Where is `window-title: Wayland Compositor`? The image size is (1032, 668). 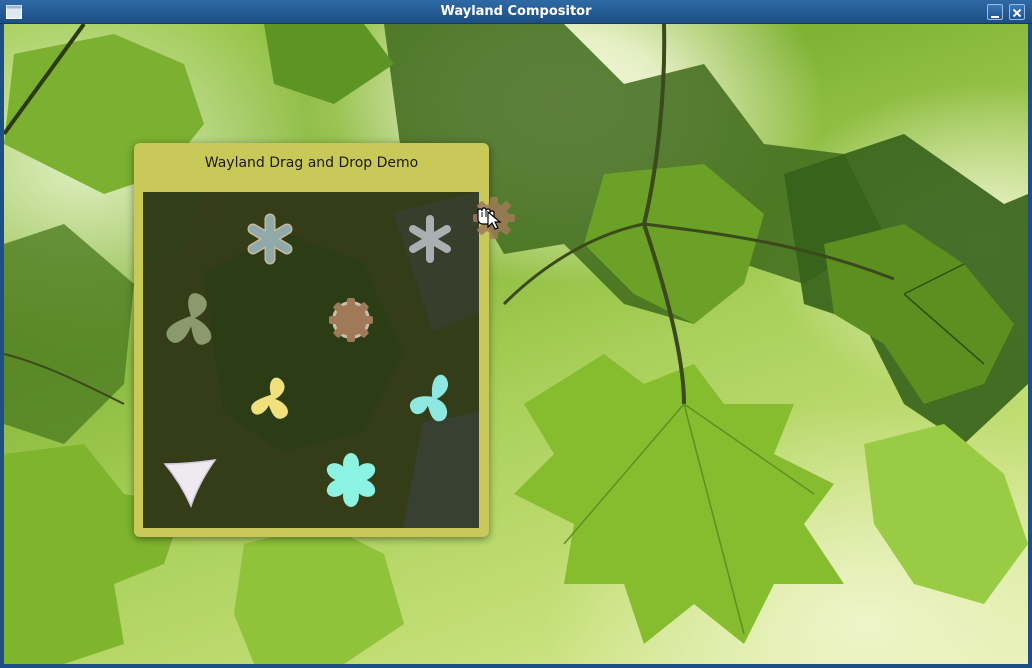
window-title: Wayland Compositor is located at coordinates (516, 11).